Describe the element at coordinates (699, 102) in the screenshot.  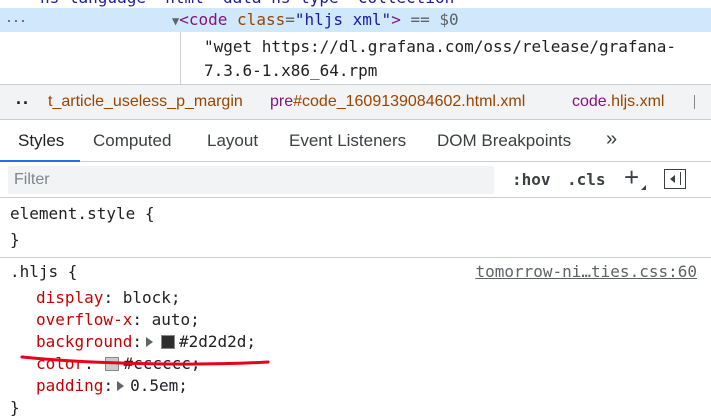
I see `scroll-right-icon` at that location.